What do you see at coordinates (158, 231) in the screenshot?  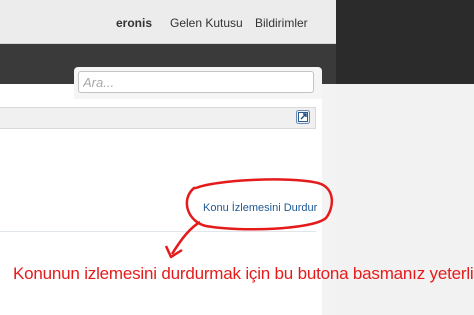 I see `content-divider` at bounding box center [158, 231].